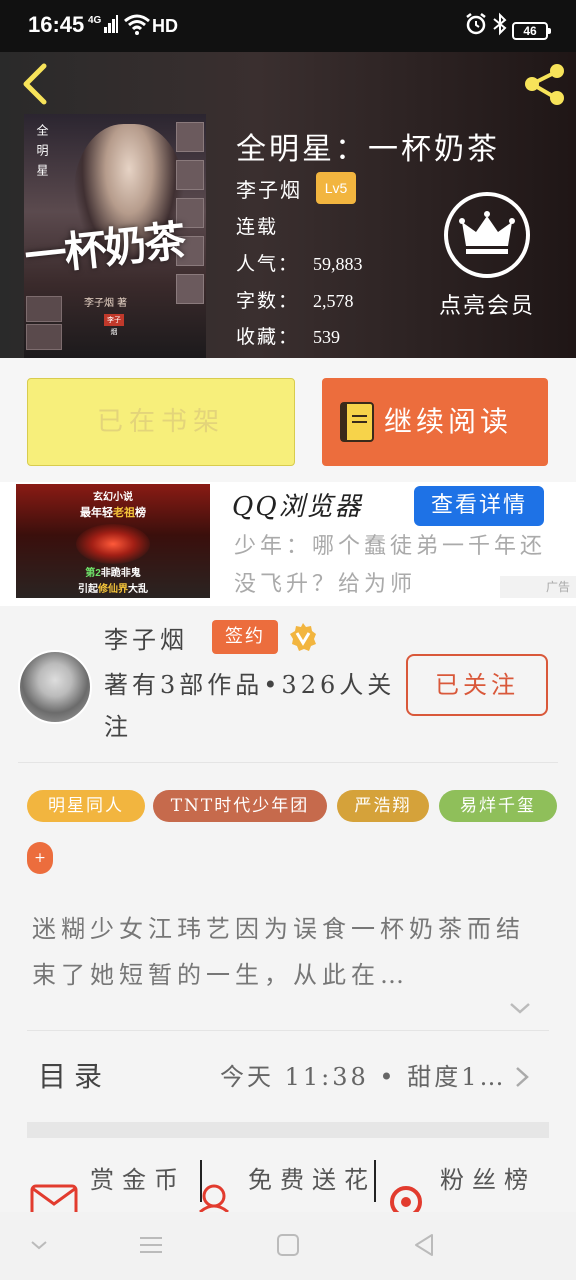  Describe the element at coordinates (137, 27) in the screenshot. I see `wifi-icon` at that location.